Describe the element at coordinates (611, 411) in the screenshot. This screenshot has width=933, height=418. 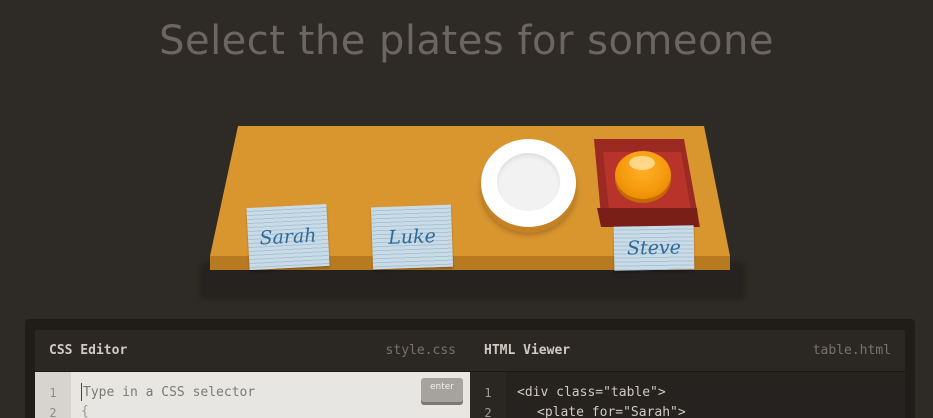
I see `html-code-line: <plate for="Sarah">` at that location.